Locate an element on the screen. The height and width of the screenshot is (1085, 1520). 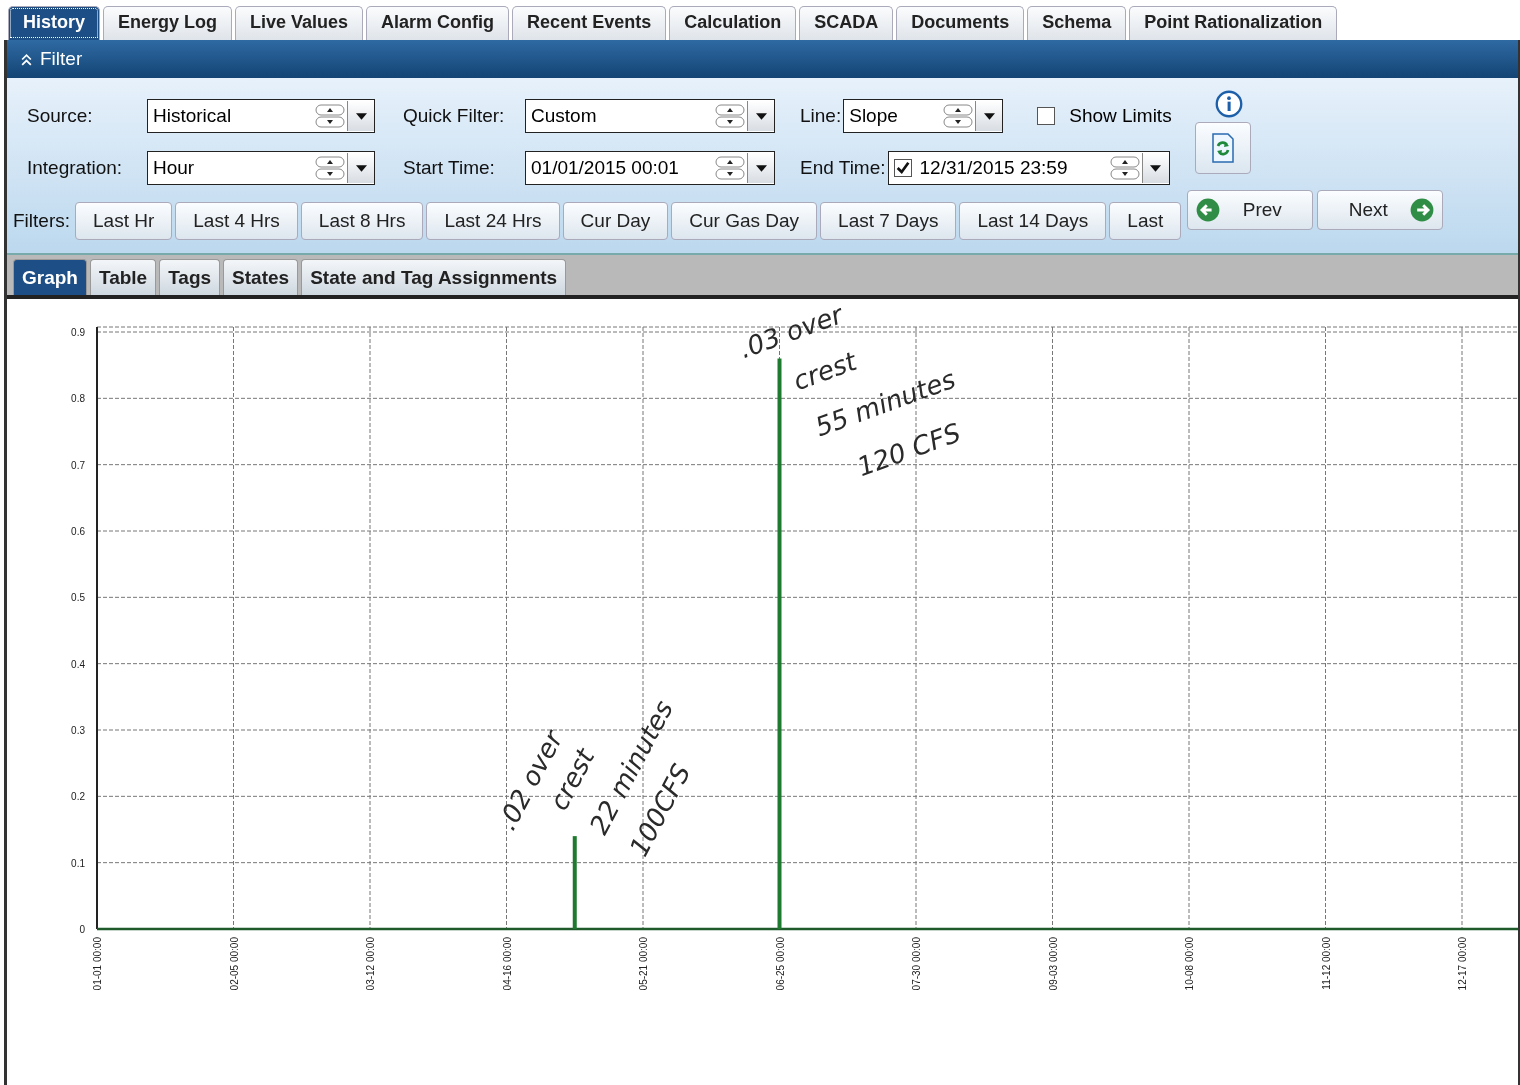
tab: Schema is located at coordinates (1077, 23).